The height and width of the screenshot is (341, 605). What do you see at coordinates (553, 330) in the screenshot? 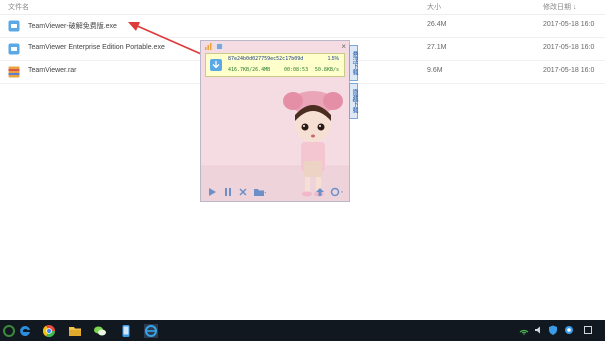
I see `shield-icon` at bounding box center [553, 330].